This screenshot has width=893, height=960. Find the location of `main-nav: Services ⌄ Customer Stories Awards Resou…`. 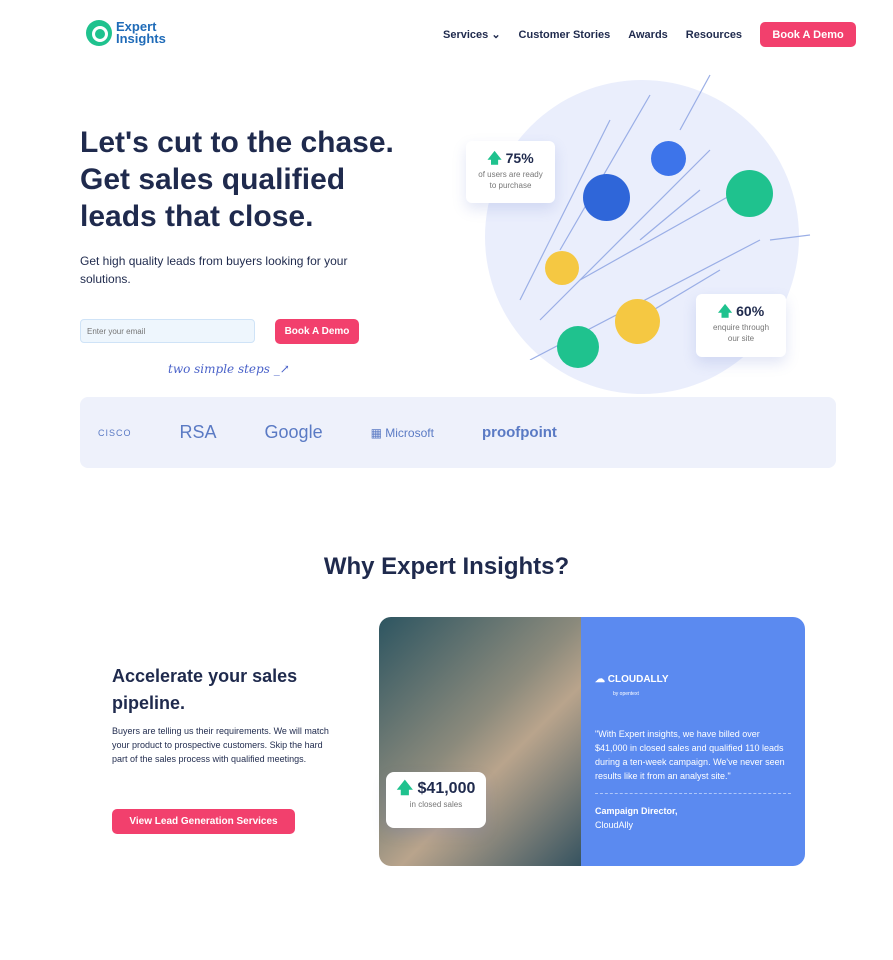

main-nav: Services ⌄ Customer Stories Awards Resou… is located at coordinates (650, 34).